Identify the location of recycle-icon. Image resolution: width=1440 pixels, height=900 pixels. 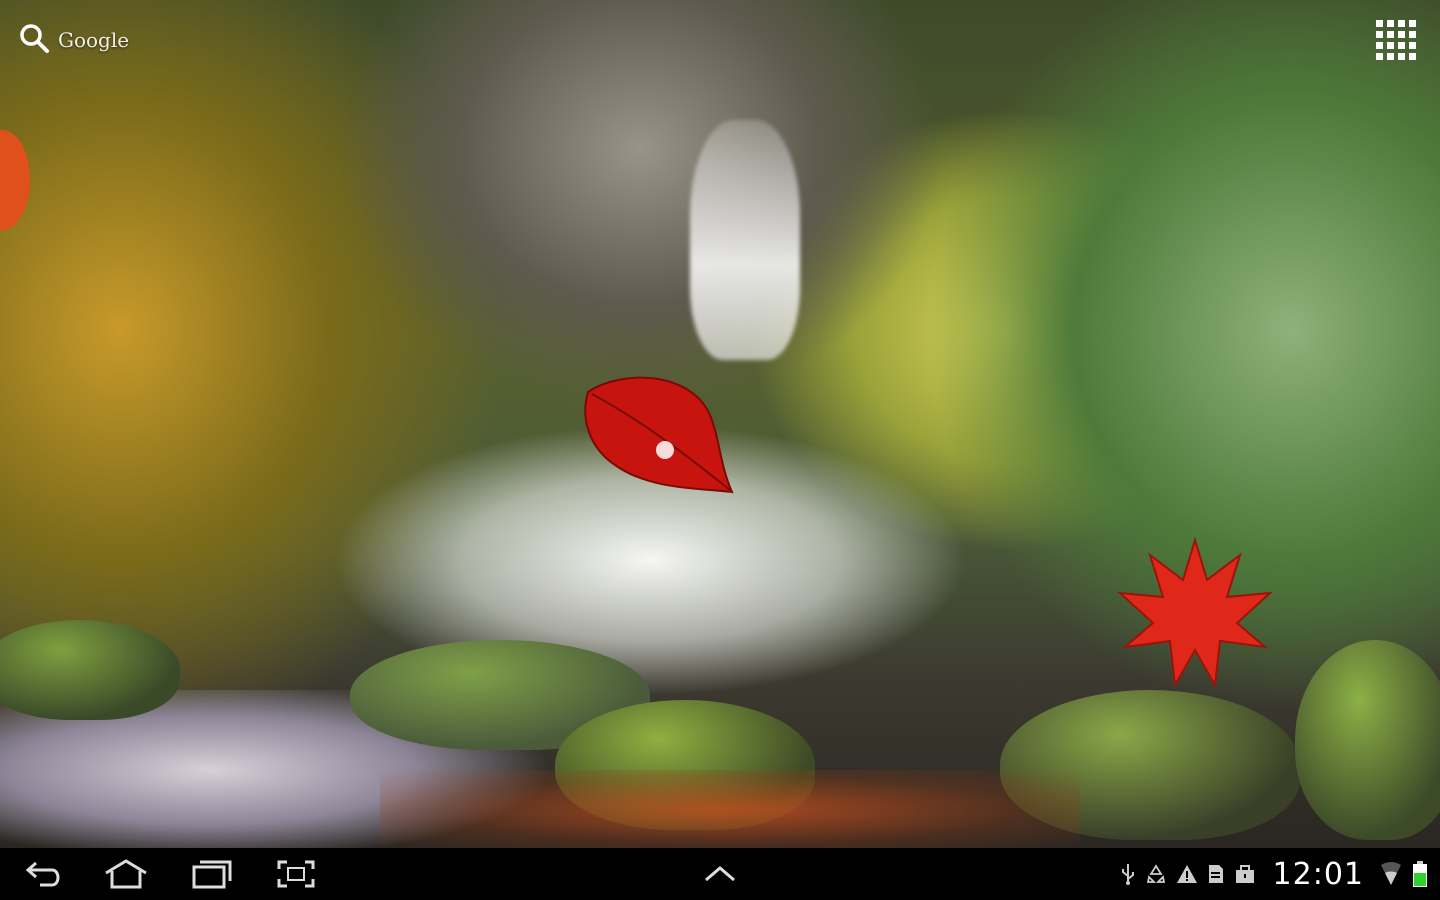
(1156, 874).